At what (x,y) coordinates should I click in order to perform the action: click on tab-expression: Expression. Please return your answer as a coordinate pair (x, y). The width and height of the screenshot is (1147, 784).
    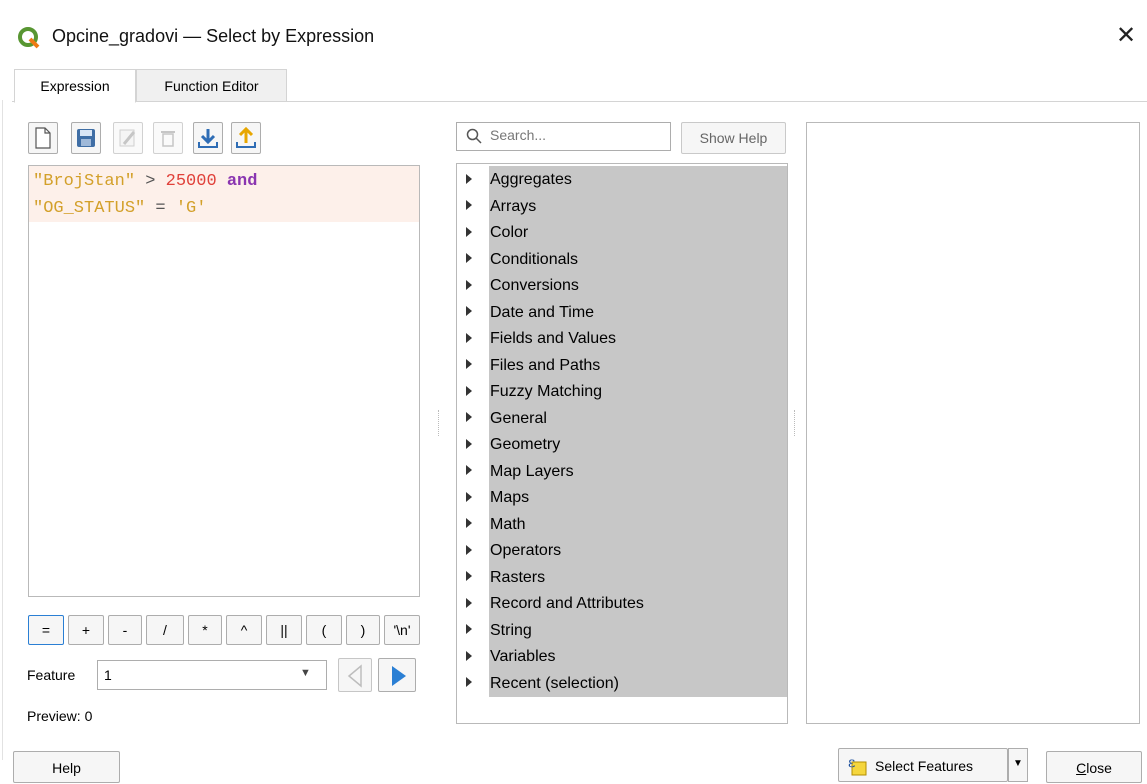
    Looking at the image, I should click on (75, 86).